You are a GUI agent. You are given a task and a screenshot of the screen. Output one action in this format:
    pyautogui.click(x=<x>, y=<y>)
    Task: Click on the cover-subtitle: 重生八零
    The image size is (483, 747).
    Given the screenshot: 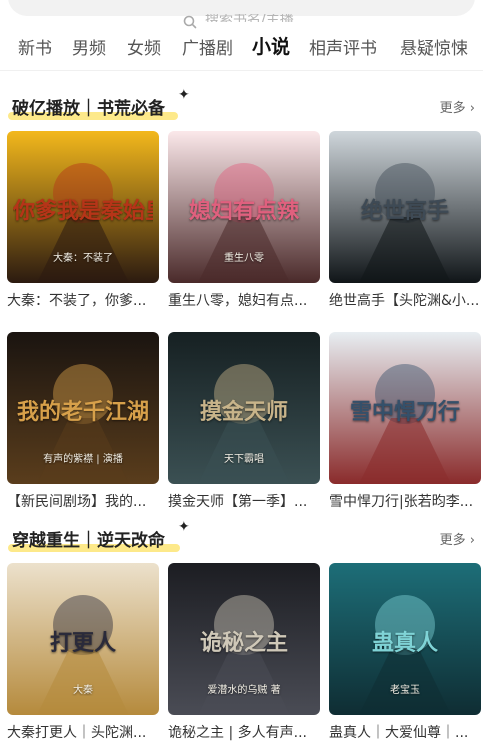 What is the action you would take?
    pyautogui.click(x=244, y=258)
    